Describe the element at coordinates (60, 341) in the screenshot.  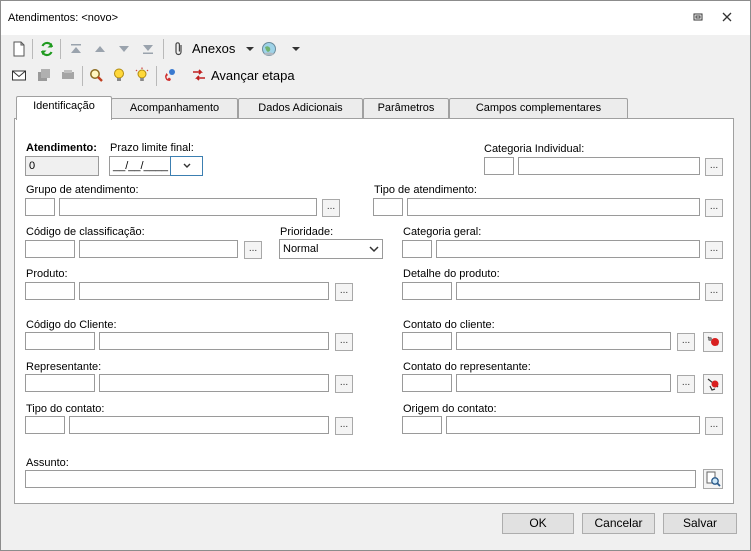
I see `codigo-cliente-code-input` at that location.